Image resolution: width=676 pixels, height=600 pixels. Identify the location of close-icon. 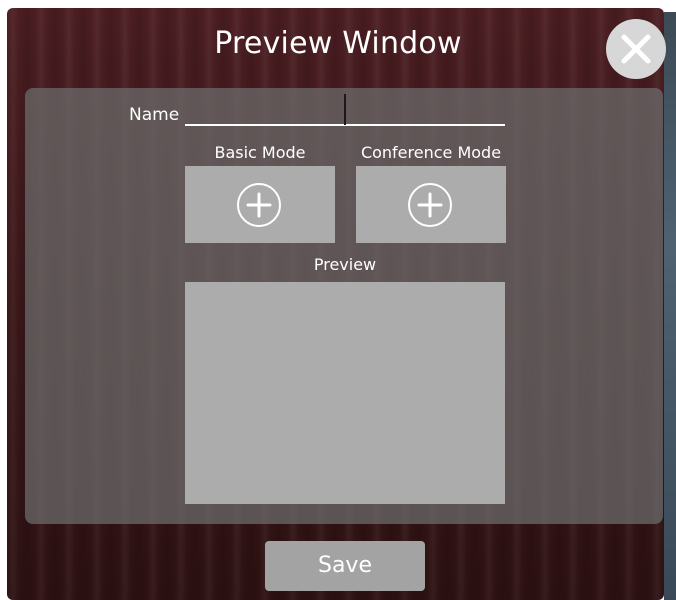
(636, 49).